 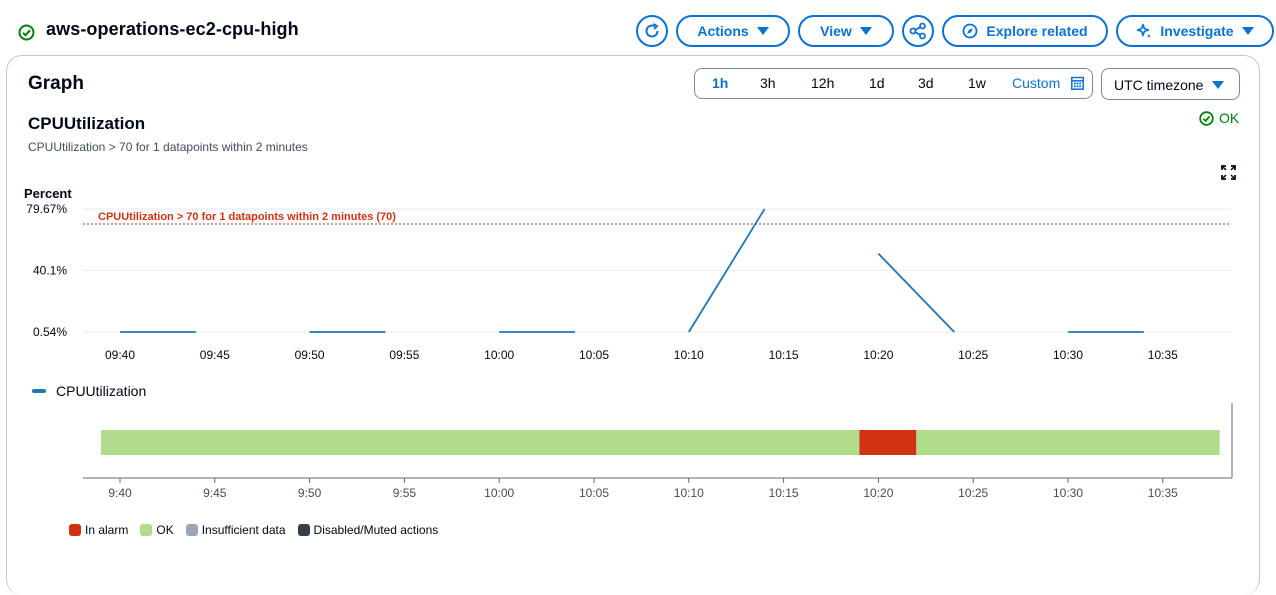 What do you see at coordinates (120, 355) in the screenshot?
I see `x-tick-label: 09:40` at bounding box center [120, 355].